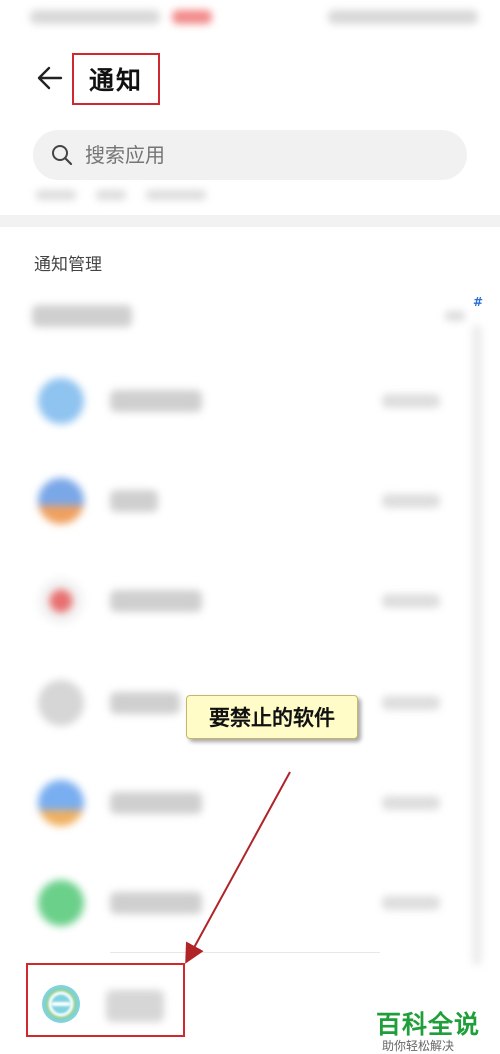 The image size is (500, 1054). What do you see at coordinates (245, 952) in the screenshot?
I see `list-divider` at bounding box center [245, 952].